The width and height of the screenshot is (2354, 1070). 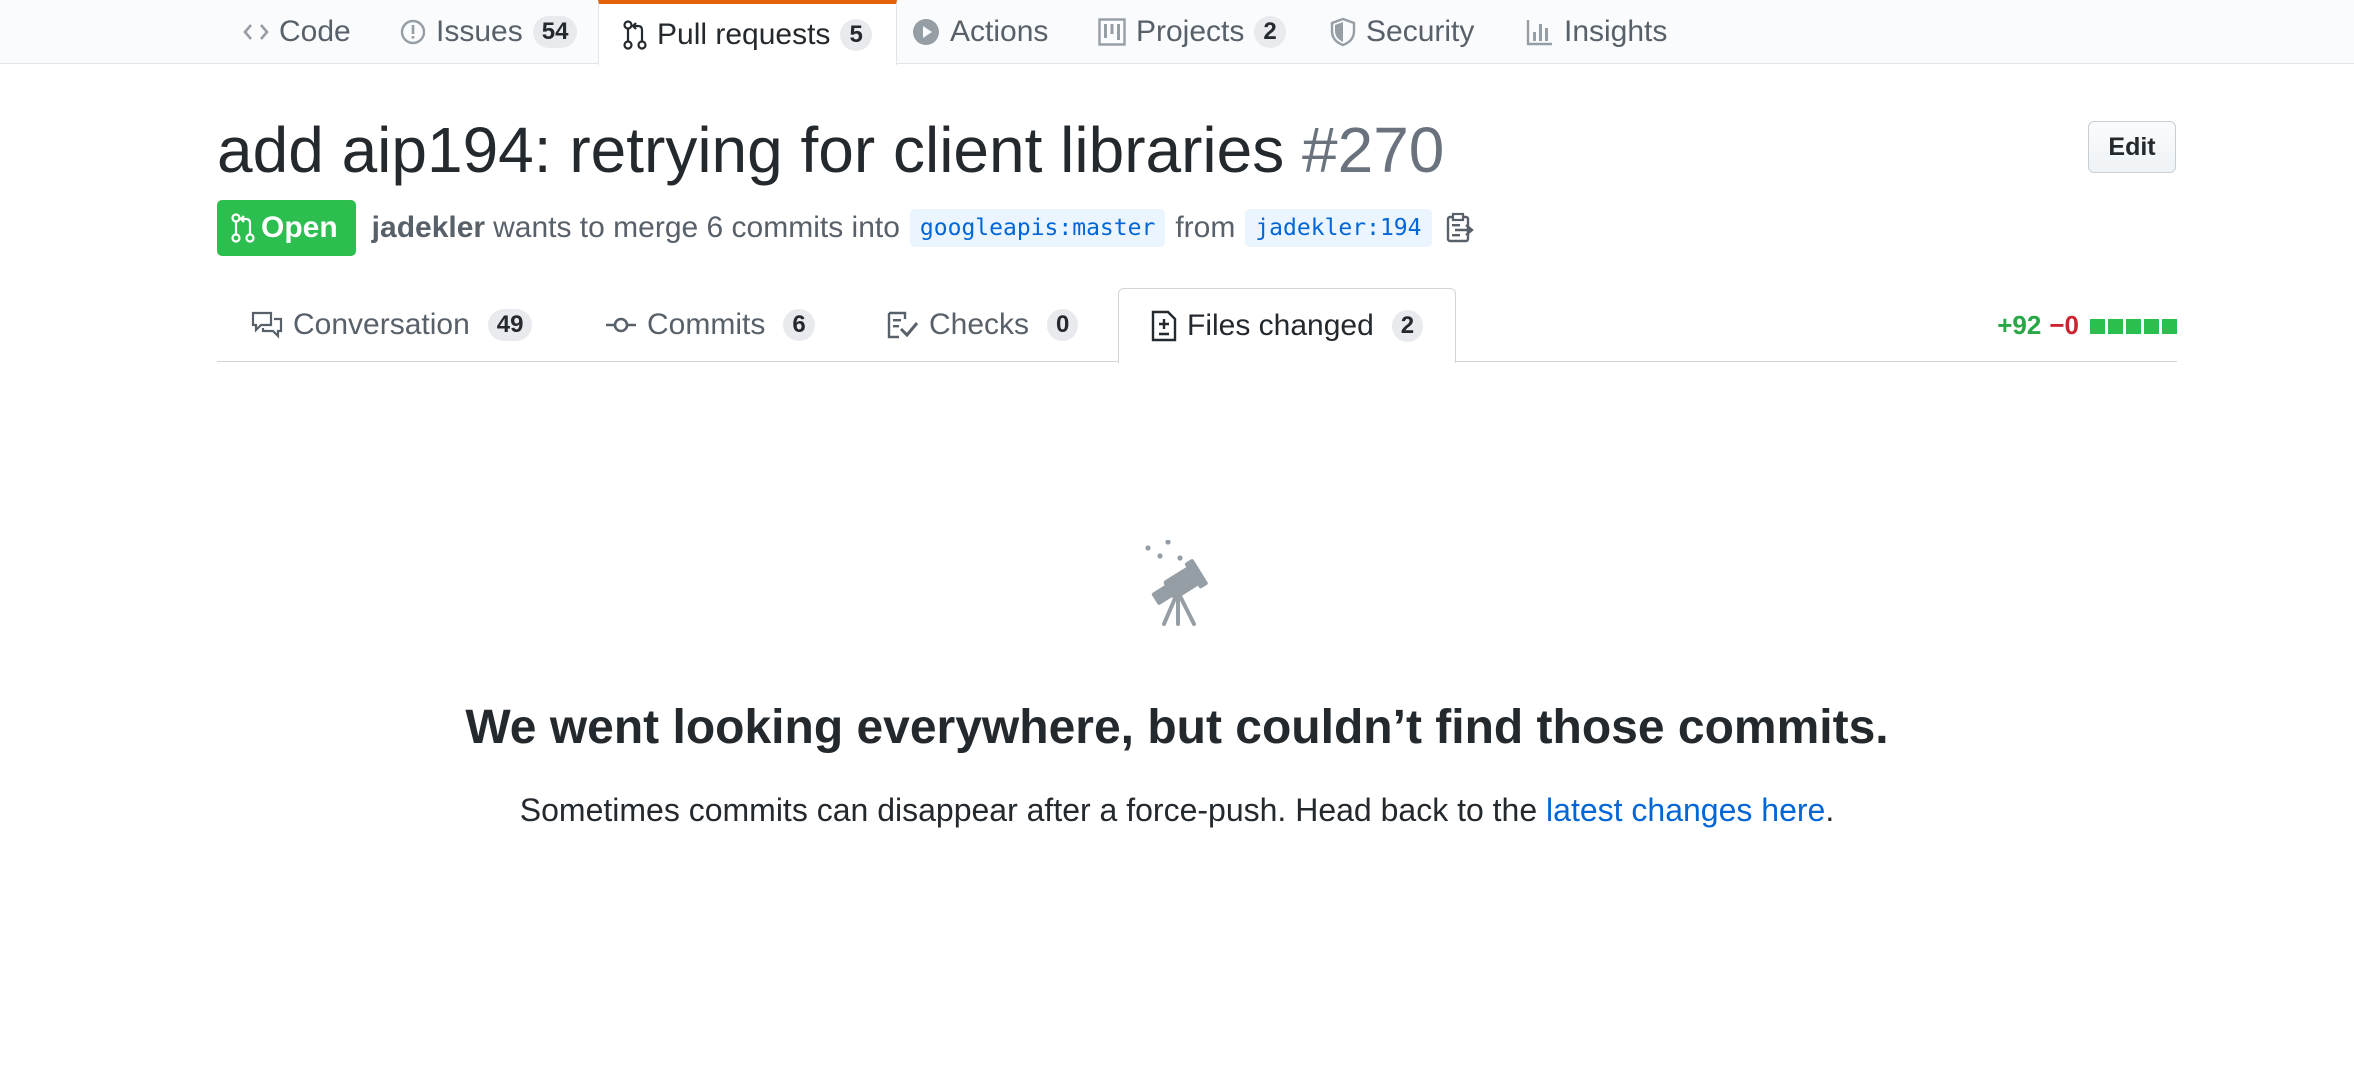 I want to click on repo-nav-projects-label: Projects, so click(x=1190, y=31).